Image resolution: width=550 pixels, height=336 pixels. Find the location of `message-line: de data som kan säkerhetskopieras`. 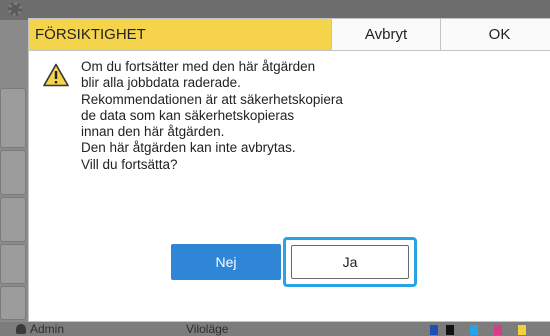

message-line: de data som kan säkerhetskopieras is located at coordinates (188, 115).